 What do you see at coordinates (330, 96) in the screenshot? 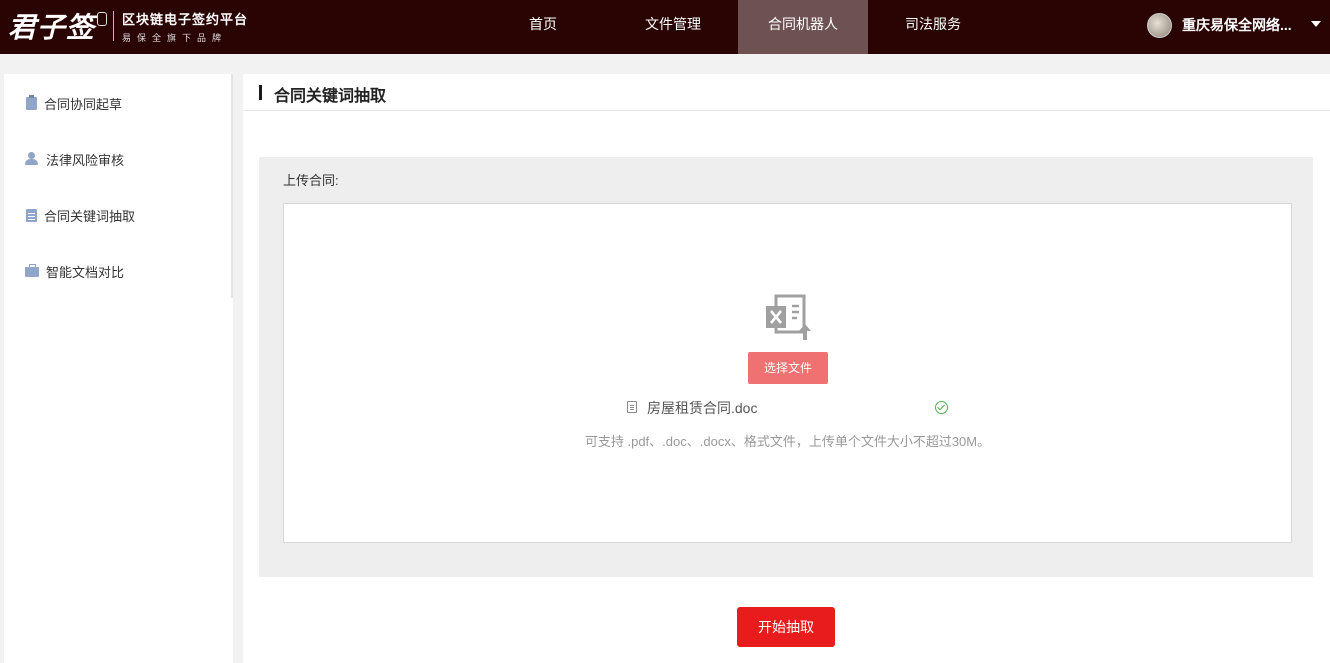
I see `page-title: 合同关键词抽取` at bounding box center [330, 96].